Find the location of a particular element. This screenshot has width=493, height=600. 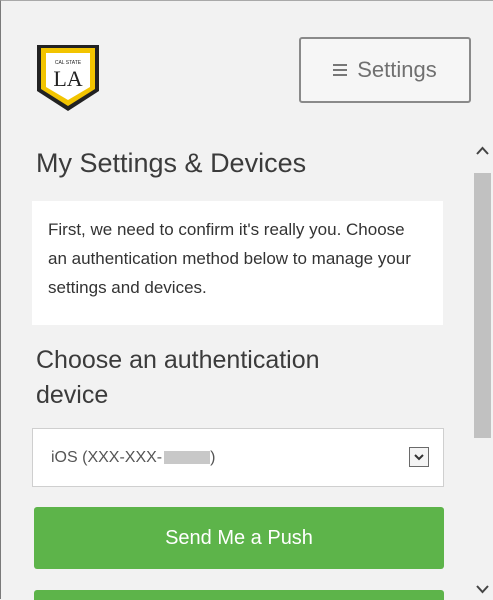

settings-button-label: Settings is located at coordinates (397, 69).